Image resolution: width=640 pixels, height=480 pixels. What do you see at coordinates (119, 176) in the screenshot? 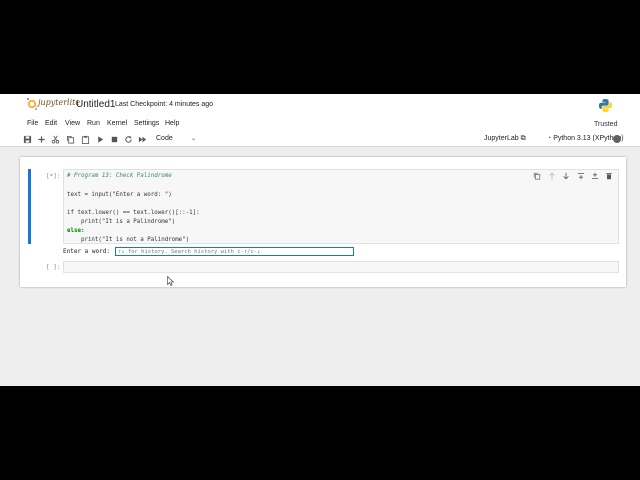
I see `code-line: # Program 13: Check Palindrome` at bounding box center [119, 176].